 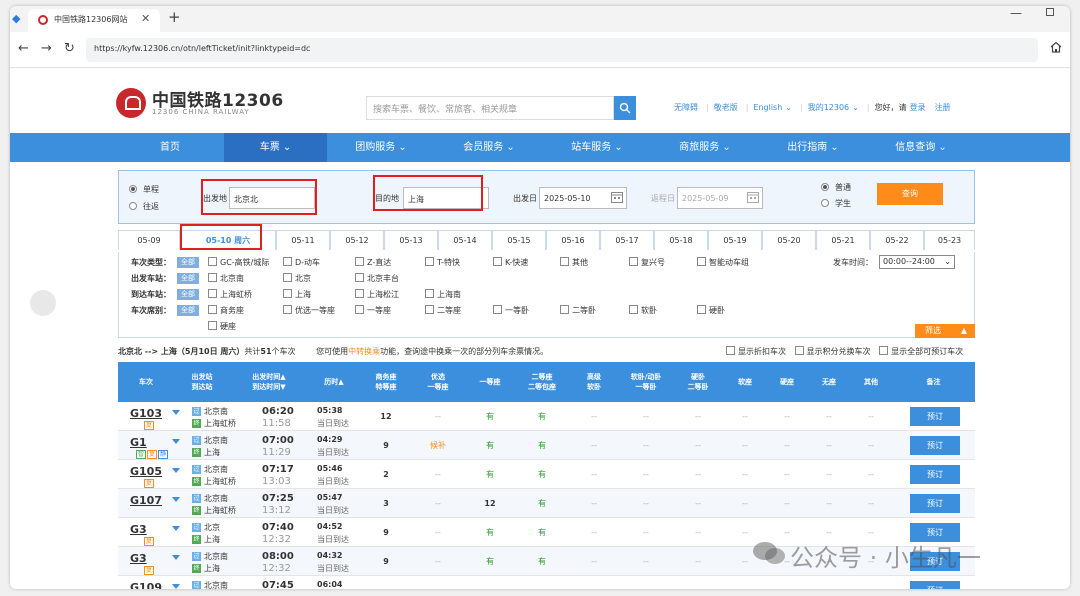 What do you see at coordinates (373, 262) in the screenshot?
I see `train-type-checkbox: Z-直达` at bounding box center [373, 262].